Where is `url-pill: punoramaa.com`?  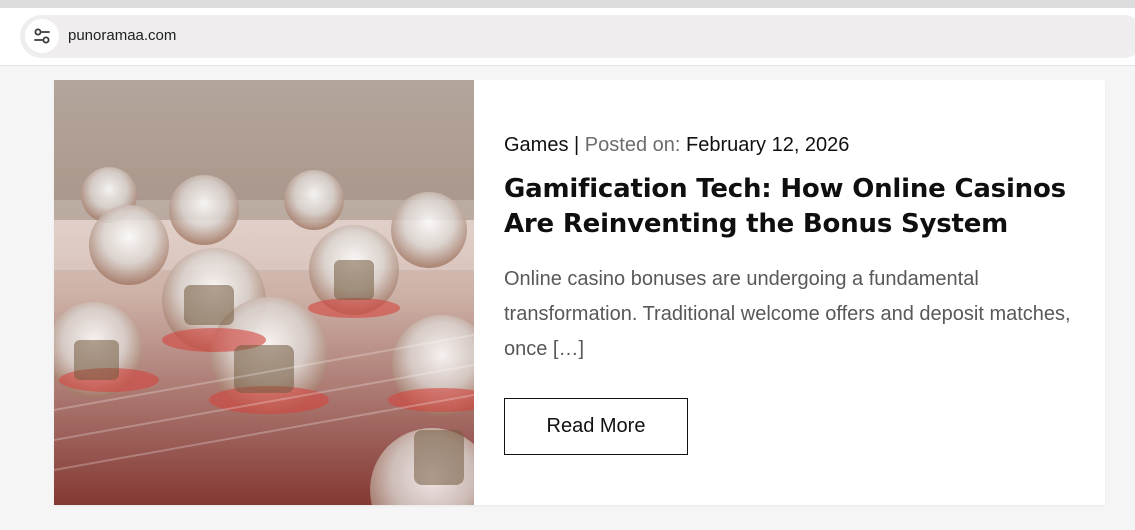 url-pill: punoramaa.com is located at coordinates (577, 36).